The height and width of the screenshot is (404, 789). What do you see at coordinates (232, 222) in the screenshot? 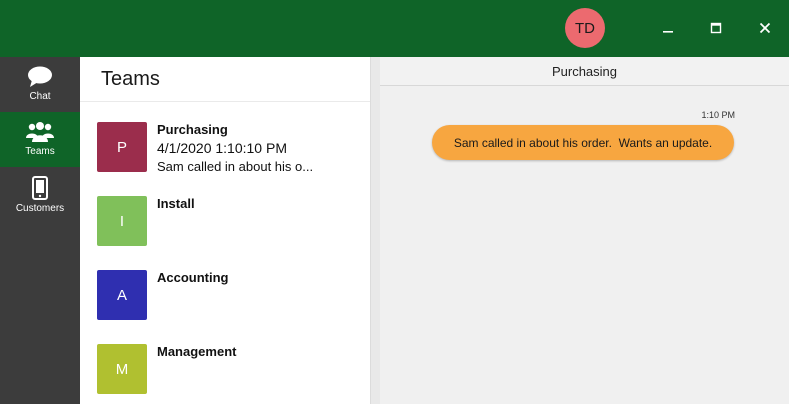
I see `team-item-install: I Install` at bounding box center [232, 222].